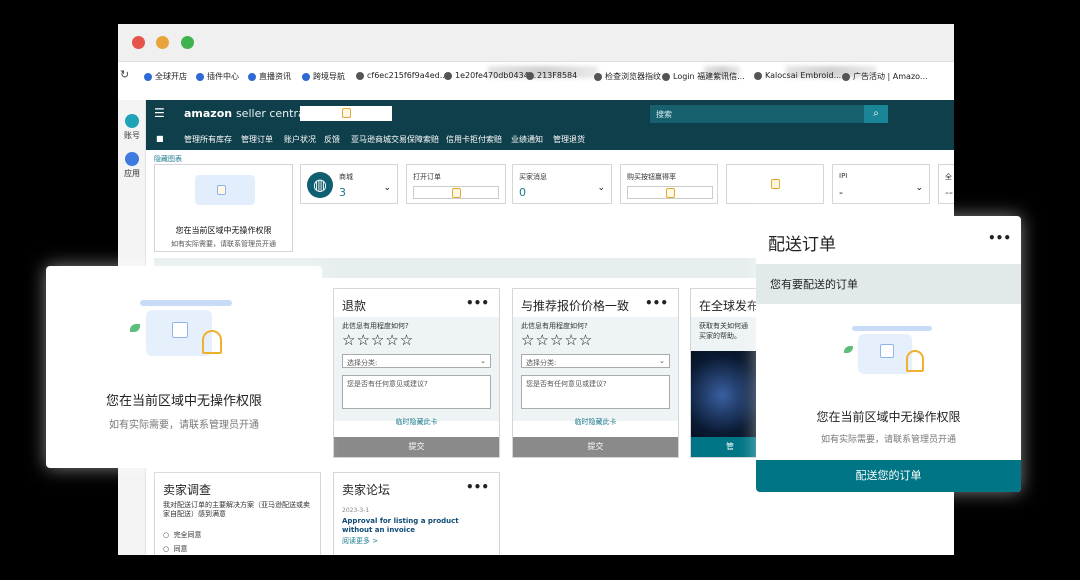 The height and width of the screenshot is (580, 1080). I want to click on account-icon, so click(132, 121).